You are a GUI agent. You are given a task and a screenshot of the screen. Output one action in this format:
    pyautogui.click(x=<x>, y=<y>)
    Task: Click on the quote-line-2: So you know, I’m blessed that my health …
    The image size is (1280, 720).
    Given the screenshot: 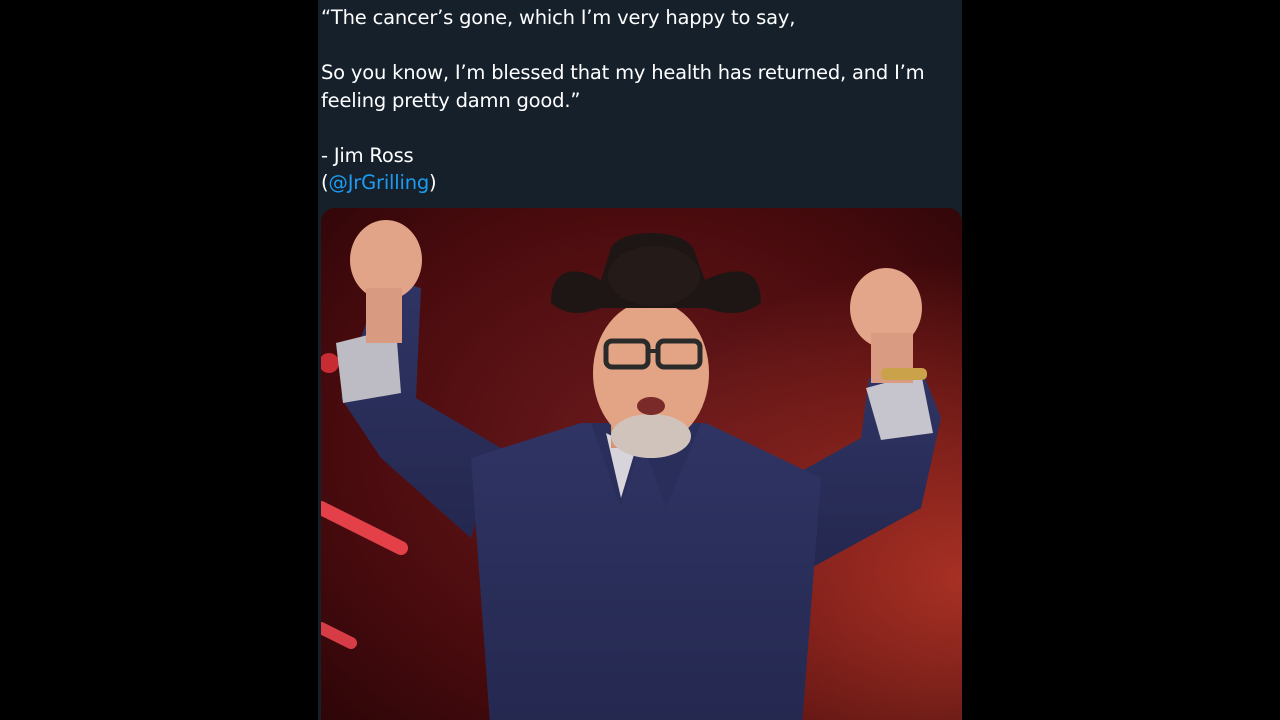 What is the action you would take?
    pyautogui.click(x=623, y=86)
    